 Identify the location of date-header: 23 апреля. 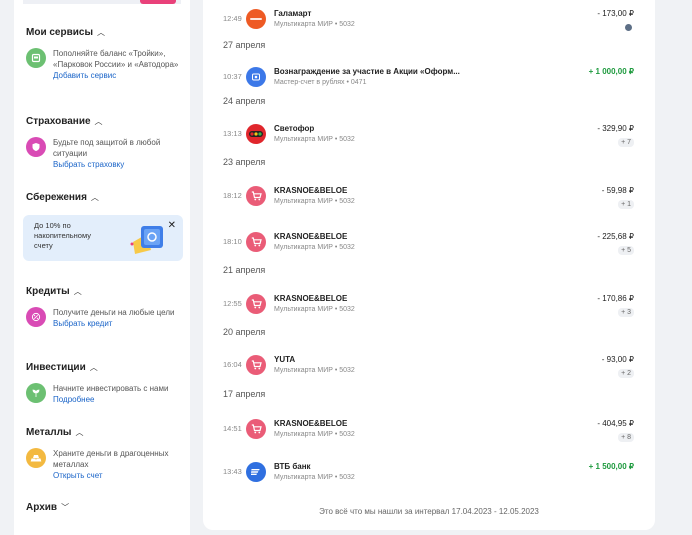
(244, 162).